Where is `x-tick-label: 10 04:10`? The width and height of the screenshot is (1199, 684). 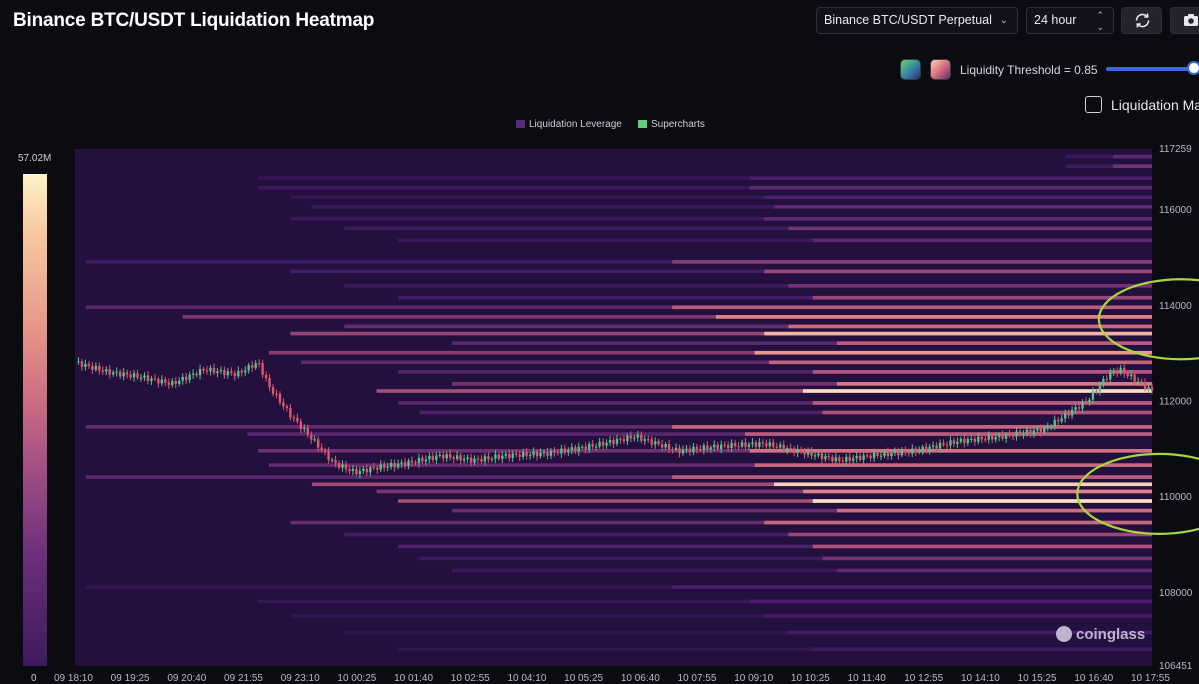 x-tick-label: 10 04:10 is located at coordinates (526, 678).